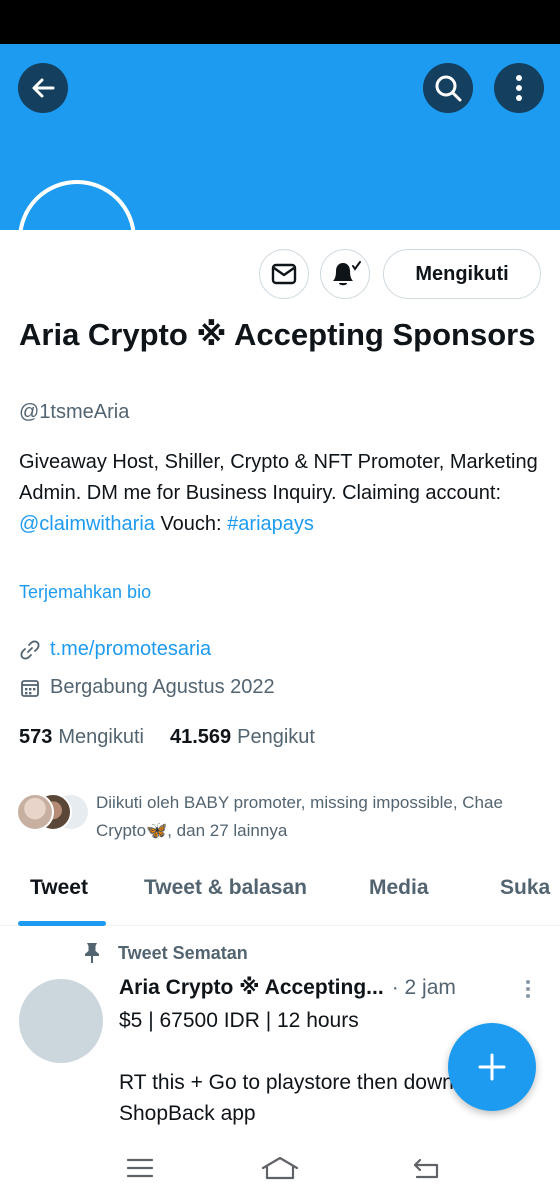 Image resolution: width=560 pixels, height=1200 pixels. I want to click on menu-icon, so click(140, 1168).